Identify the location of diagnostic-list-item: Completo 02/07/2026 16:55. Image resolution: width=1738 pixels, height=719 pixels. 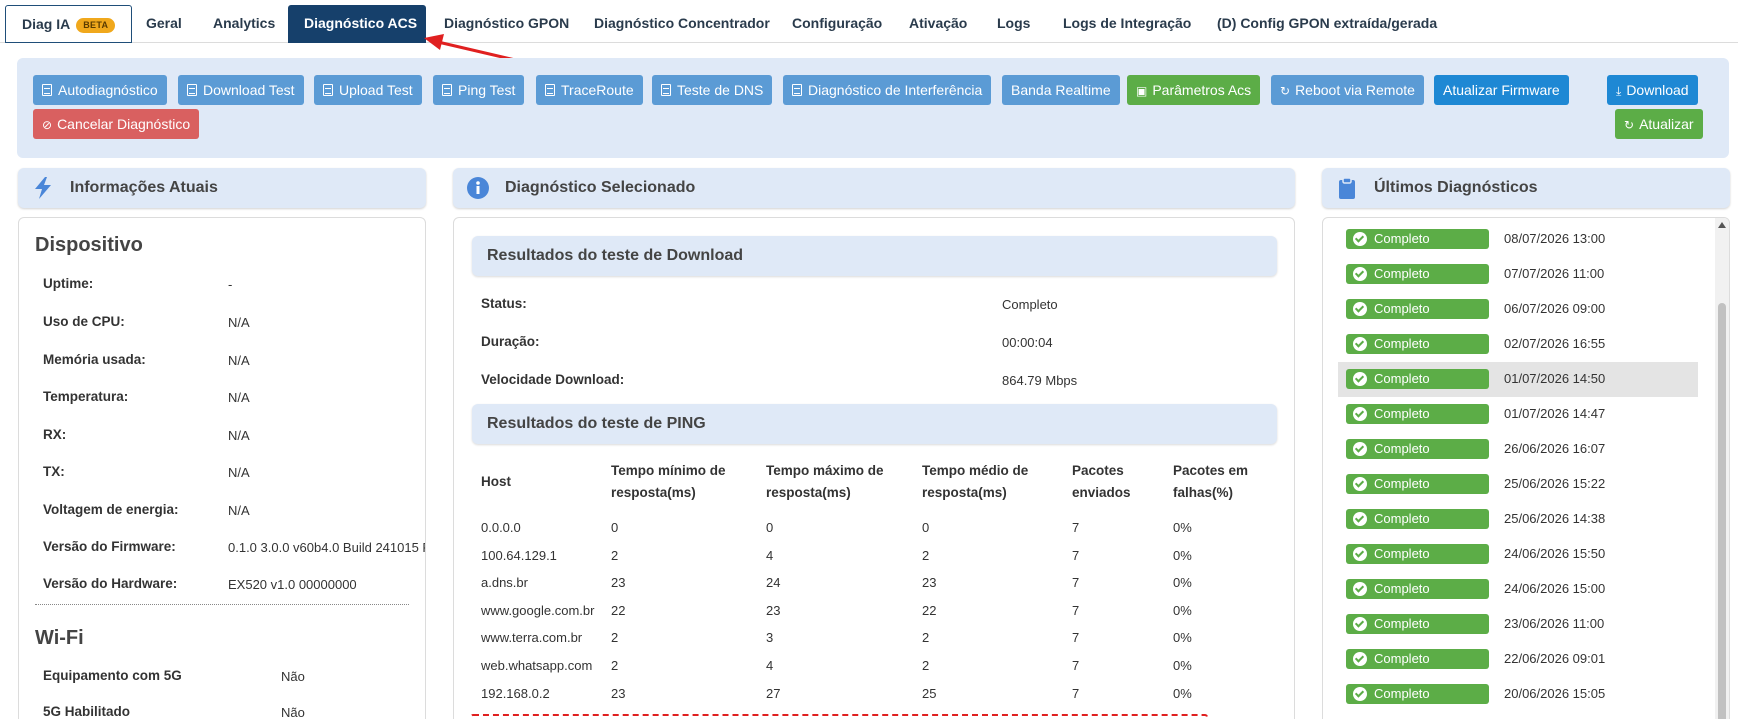
(1518, 344).